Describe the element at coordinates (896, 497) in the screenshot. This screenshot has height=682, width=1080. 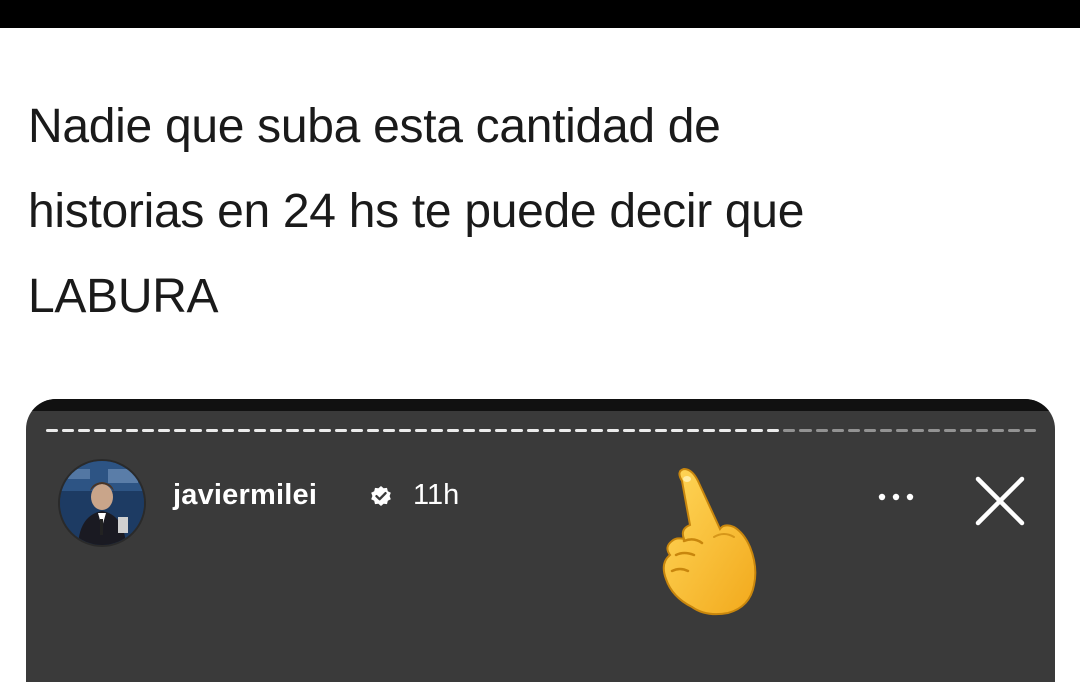
I see `more-options-icon` at that location.